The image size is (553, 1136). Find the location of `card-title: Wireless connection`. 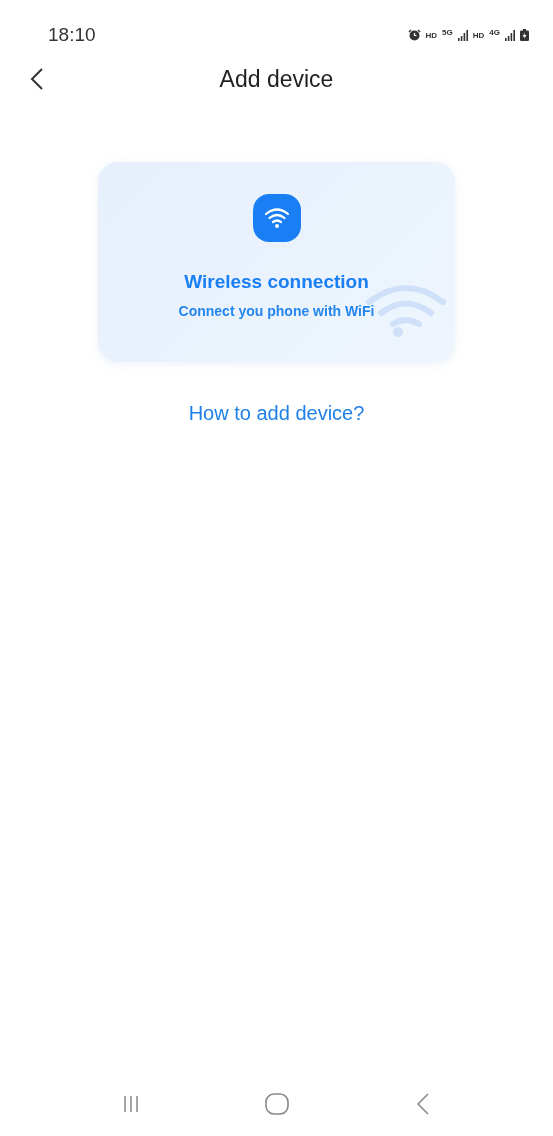

card-title: Wireless connection is located at coordinates (276, 282).